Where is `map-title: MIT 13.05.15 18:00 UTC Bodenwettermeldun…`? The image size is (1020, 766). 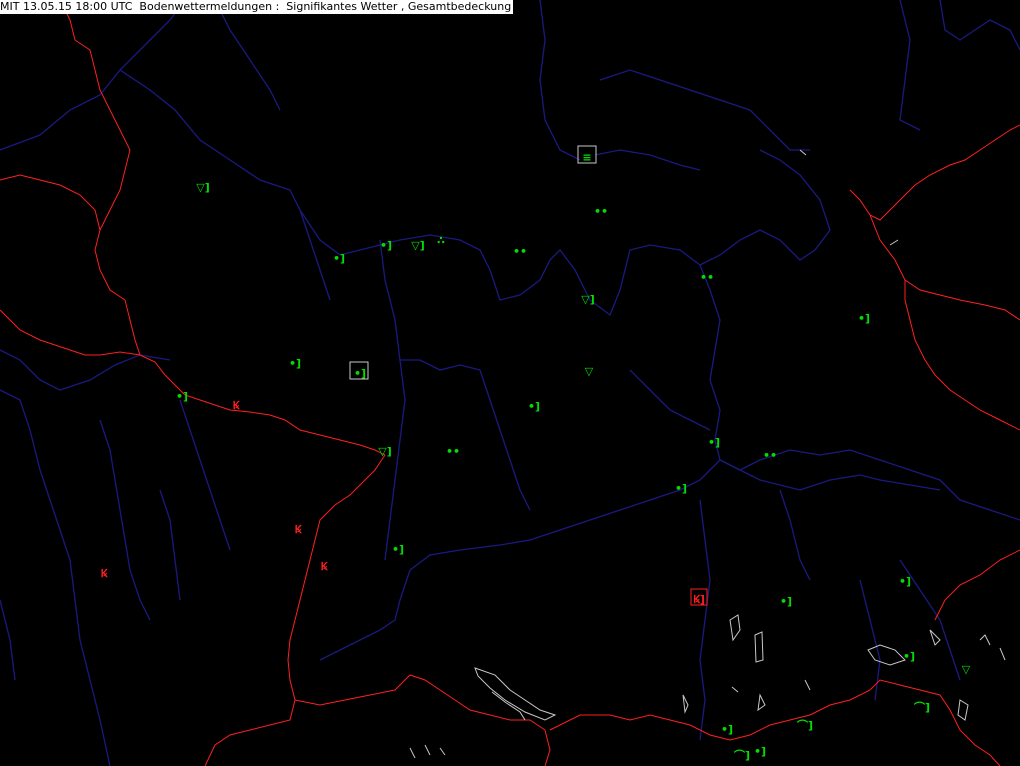
map-title: MIT 13.05.15 18:00 UTC Bodenwettermeldun… is located at coordinates (257, 7).